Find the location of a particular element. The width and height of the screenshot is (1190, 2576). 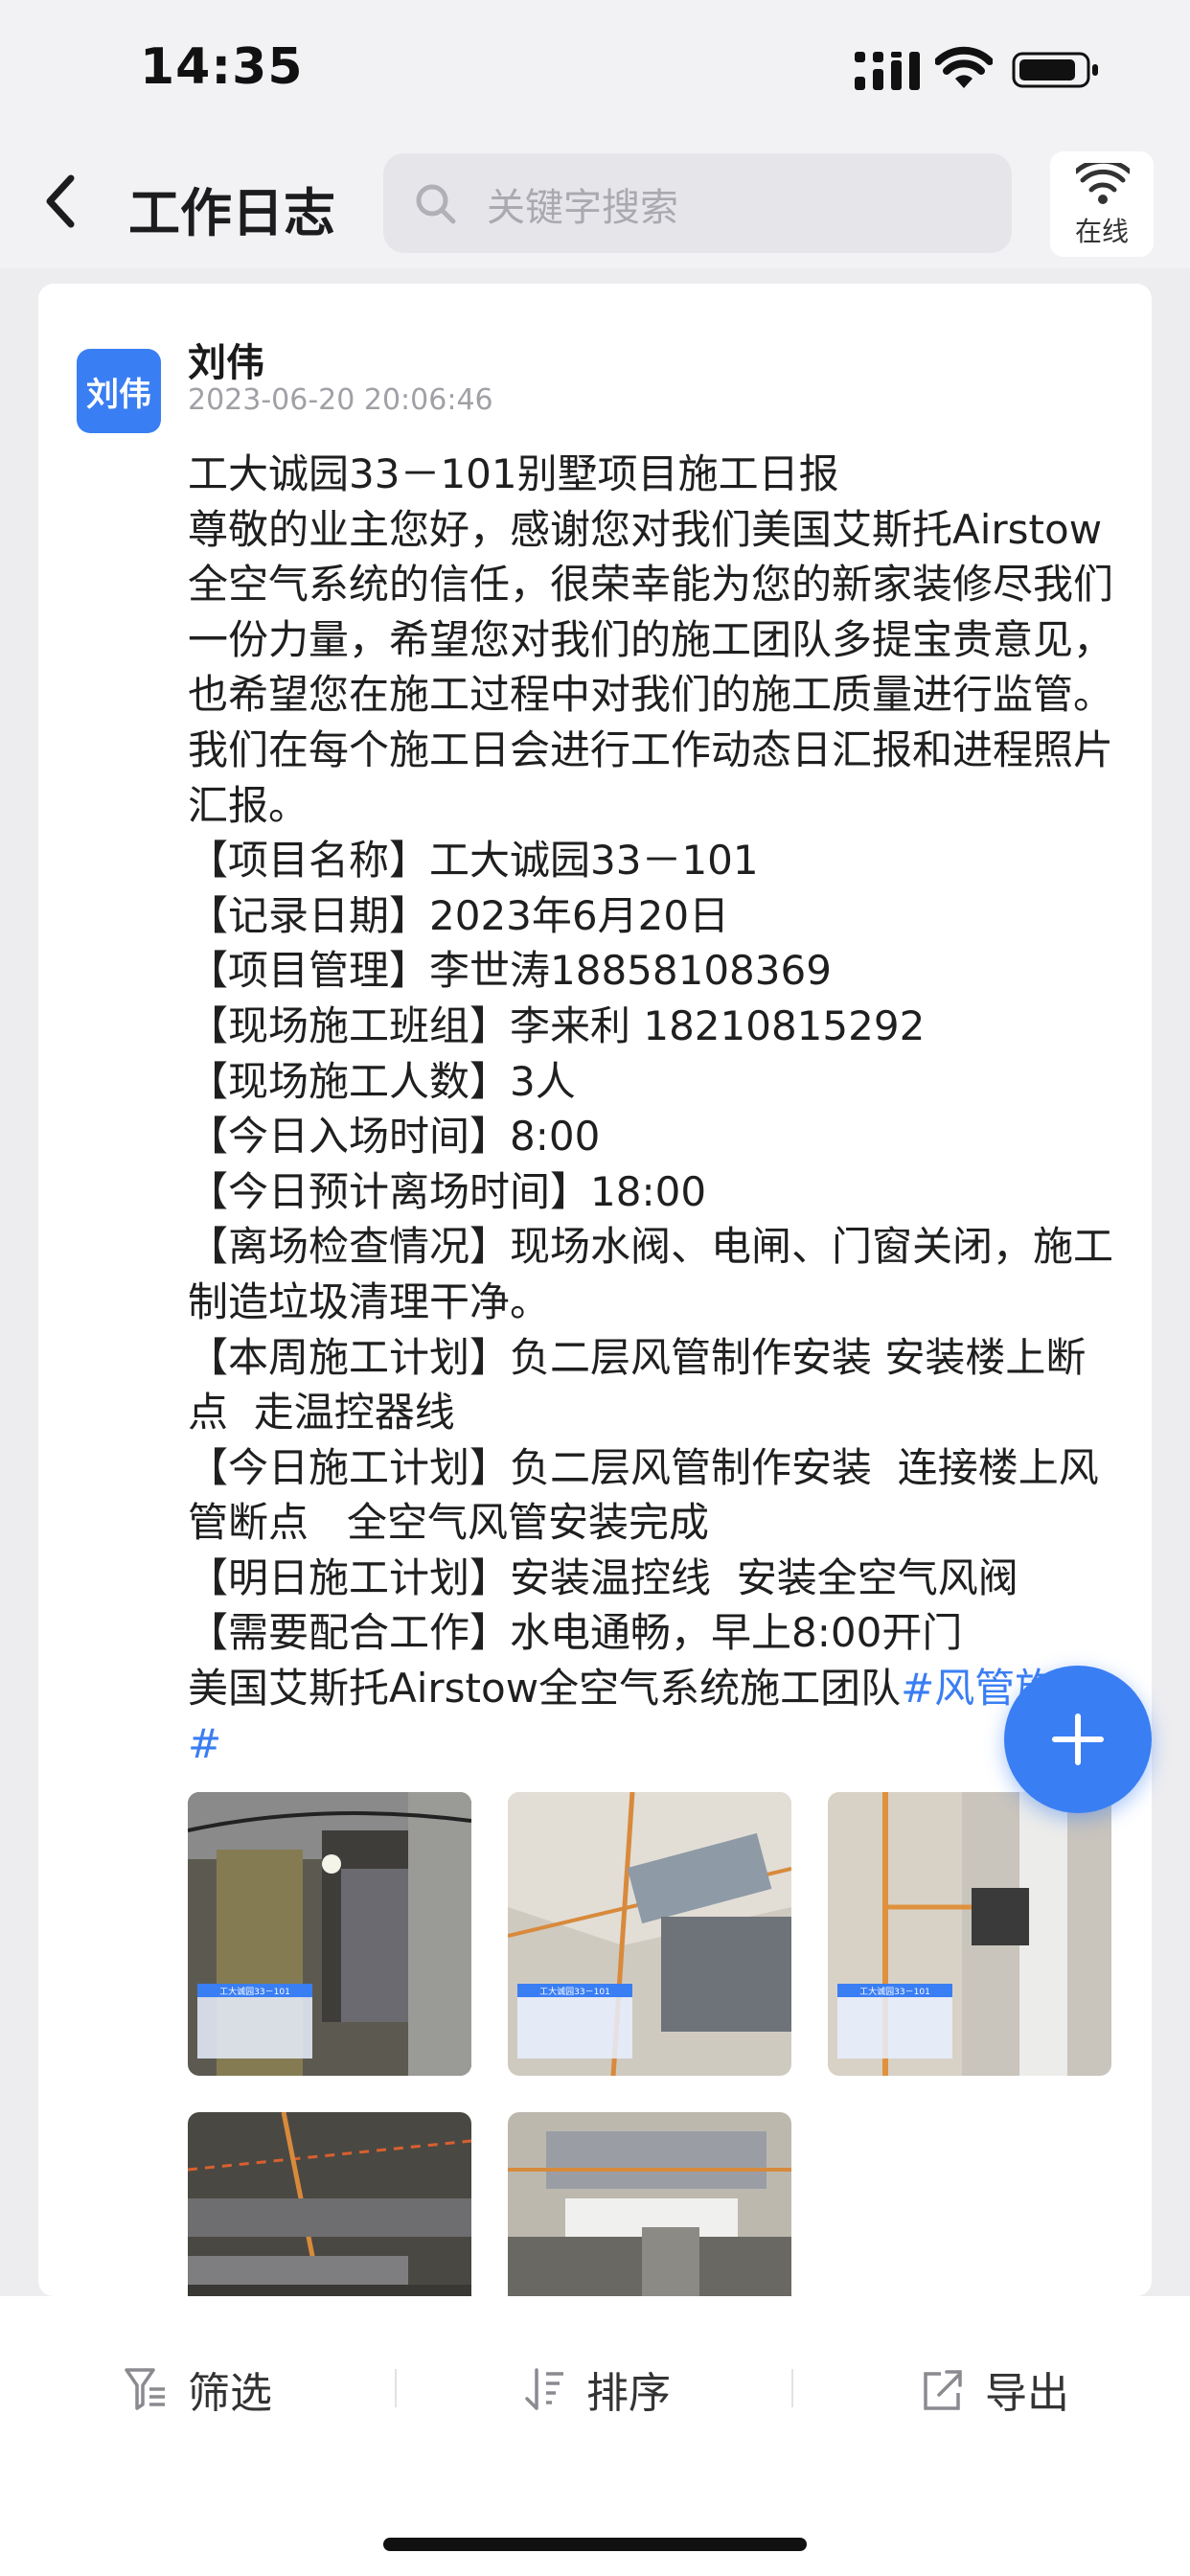

post-datetime: 2023-06-20 20:06:46 is located at coordinates (341, 400).